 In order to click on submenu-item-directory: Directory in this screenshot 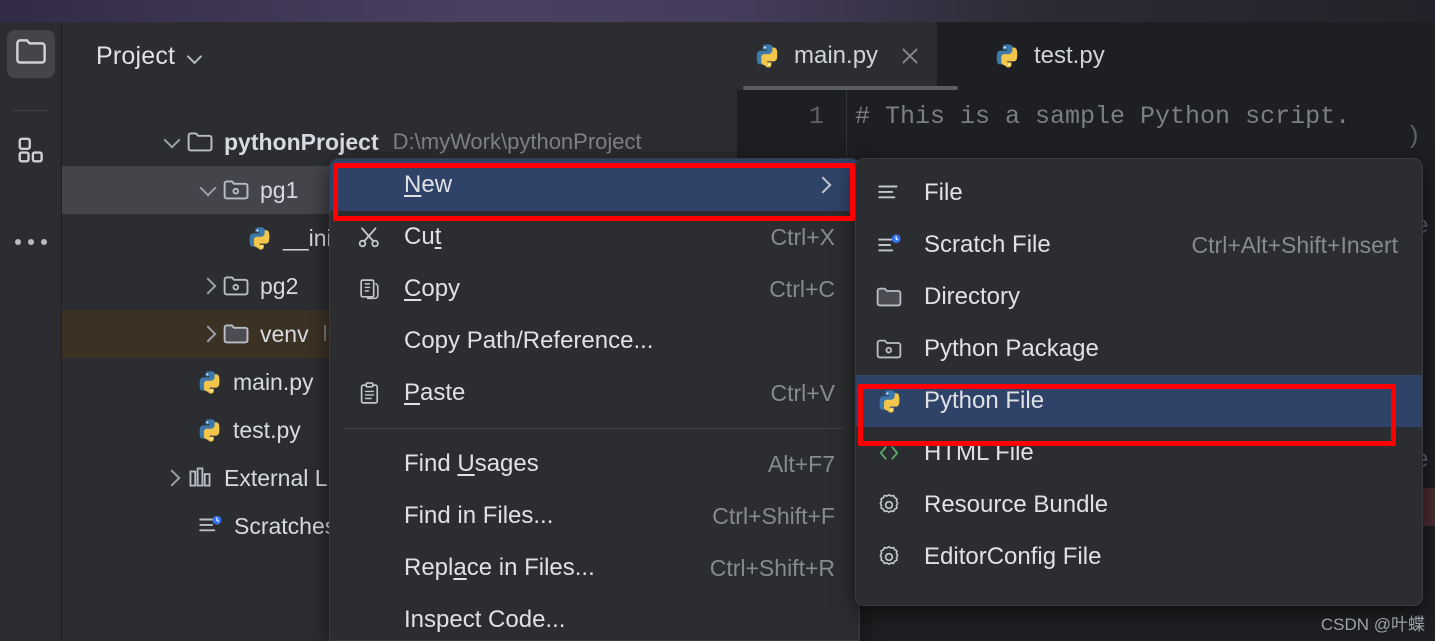, I will do `click(1139, 297)`.